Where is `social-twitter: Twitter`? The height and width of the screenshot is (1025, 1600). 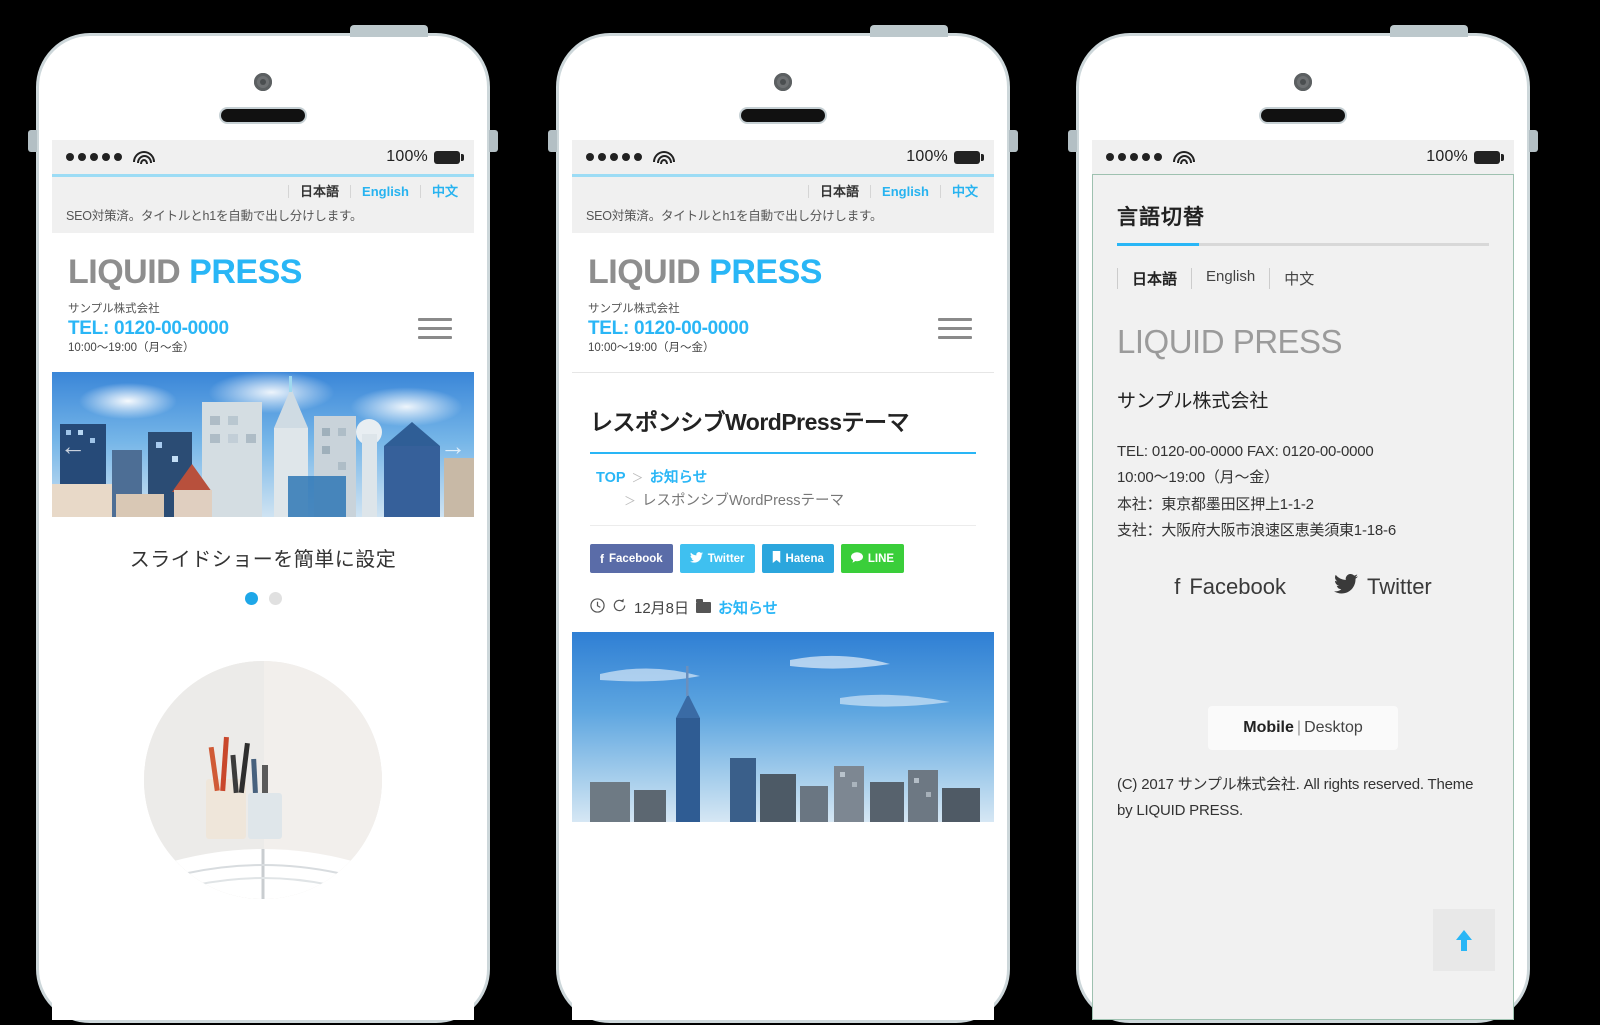
social-twitter: Twitter is located at coordinates (1382, 586).